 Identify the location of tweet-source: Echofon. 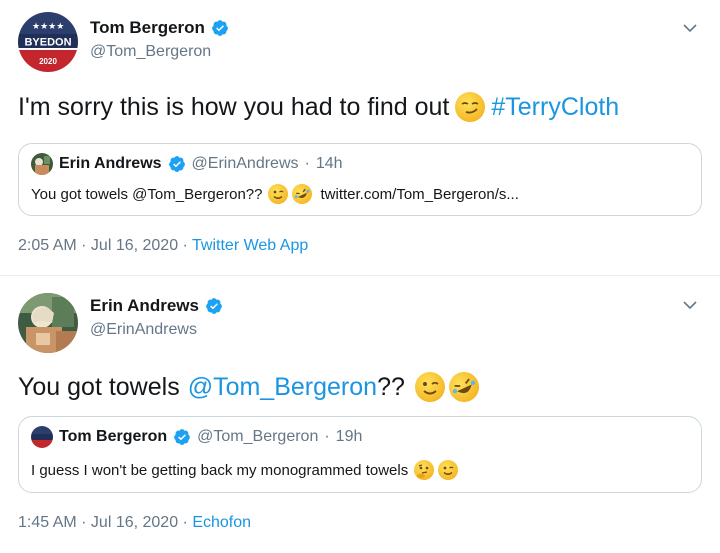
(221, 522).